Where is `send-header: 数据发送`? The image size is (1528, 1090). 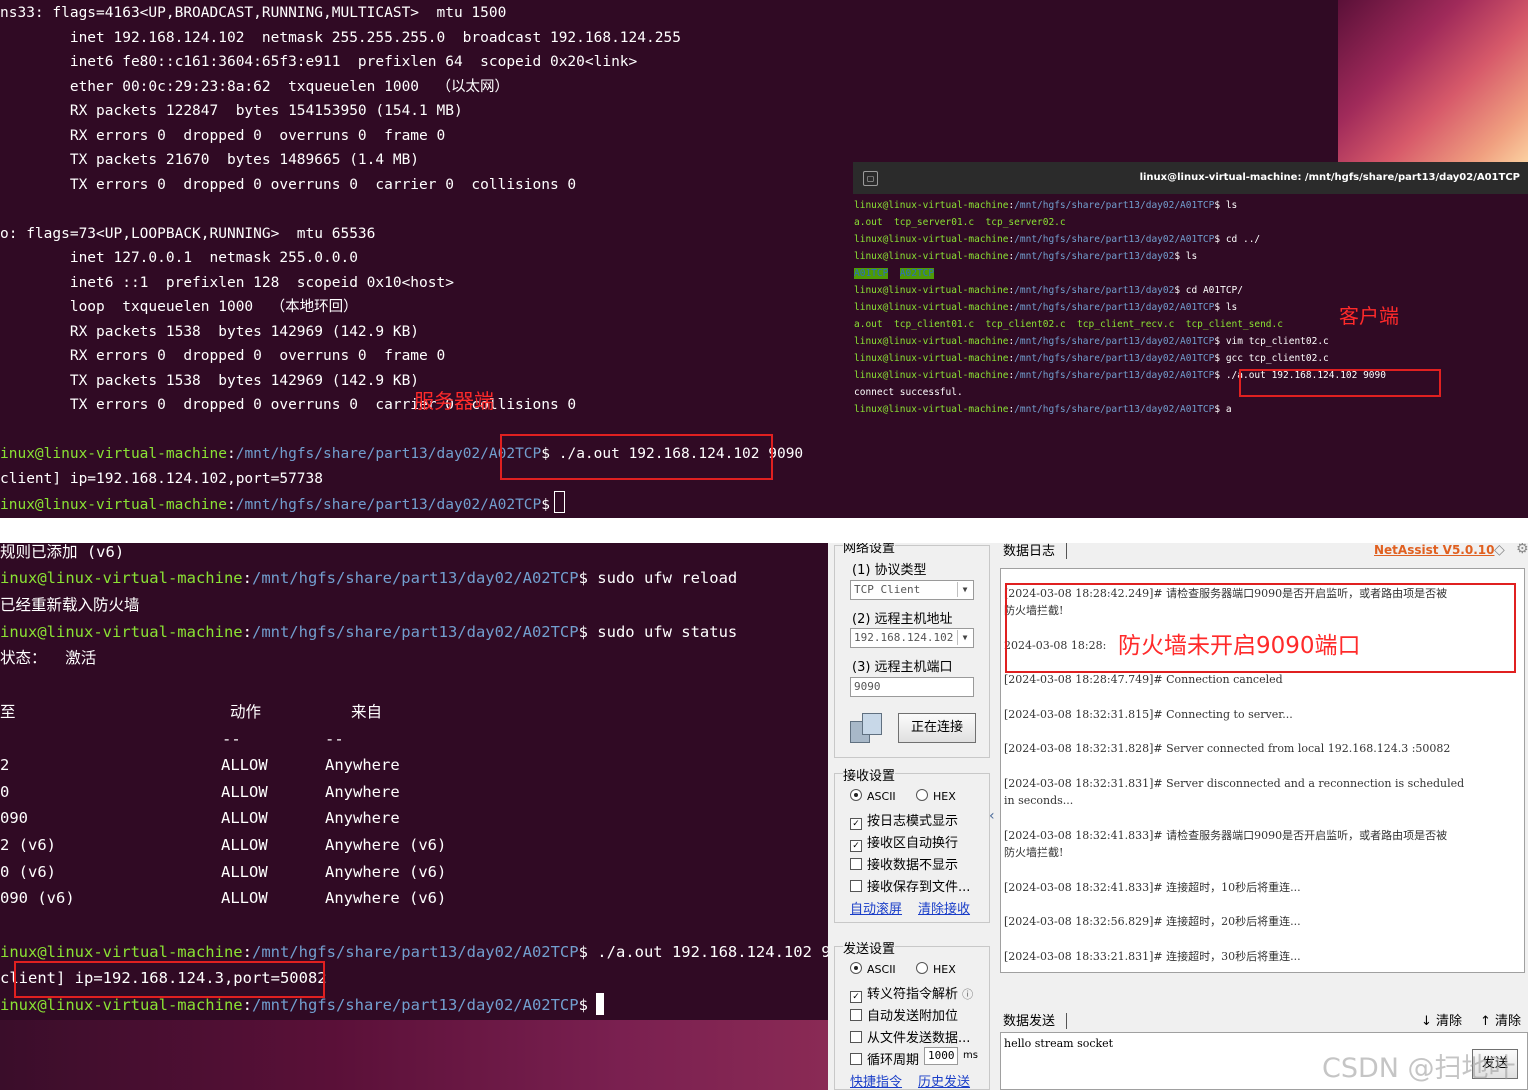 send-header: 数据发送 is located at coordinates (1029, 1021).